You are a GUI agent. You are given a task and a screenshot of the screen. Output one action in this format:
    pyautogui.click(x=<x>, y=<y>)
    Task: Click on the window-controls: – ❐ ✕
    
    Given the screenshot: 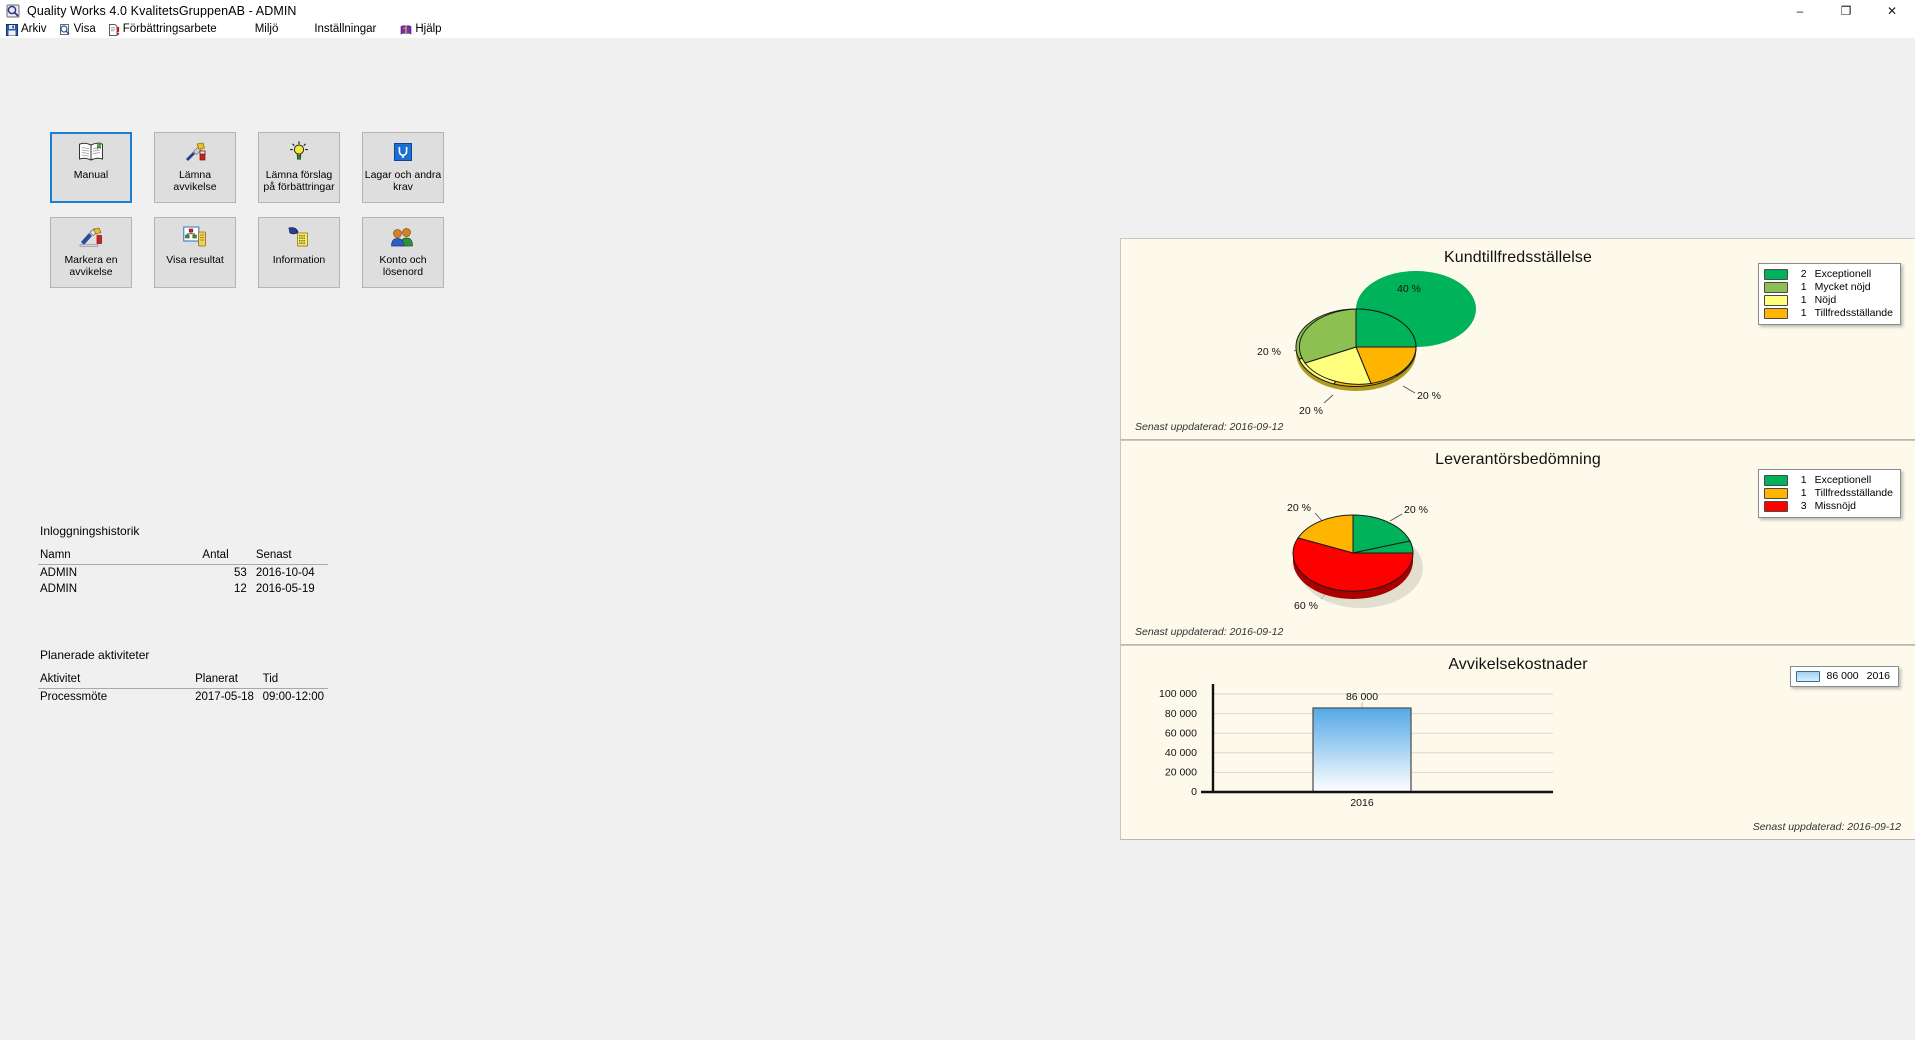 What is the action you would take?
    pyautogui.click(x=1846, y=10)
    